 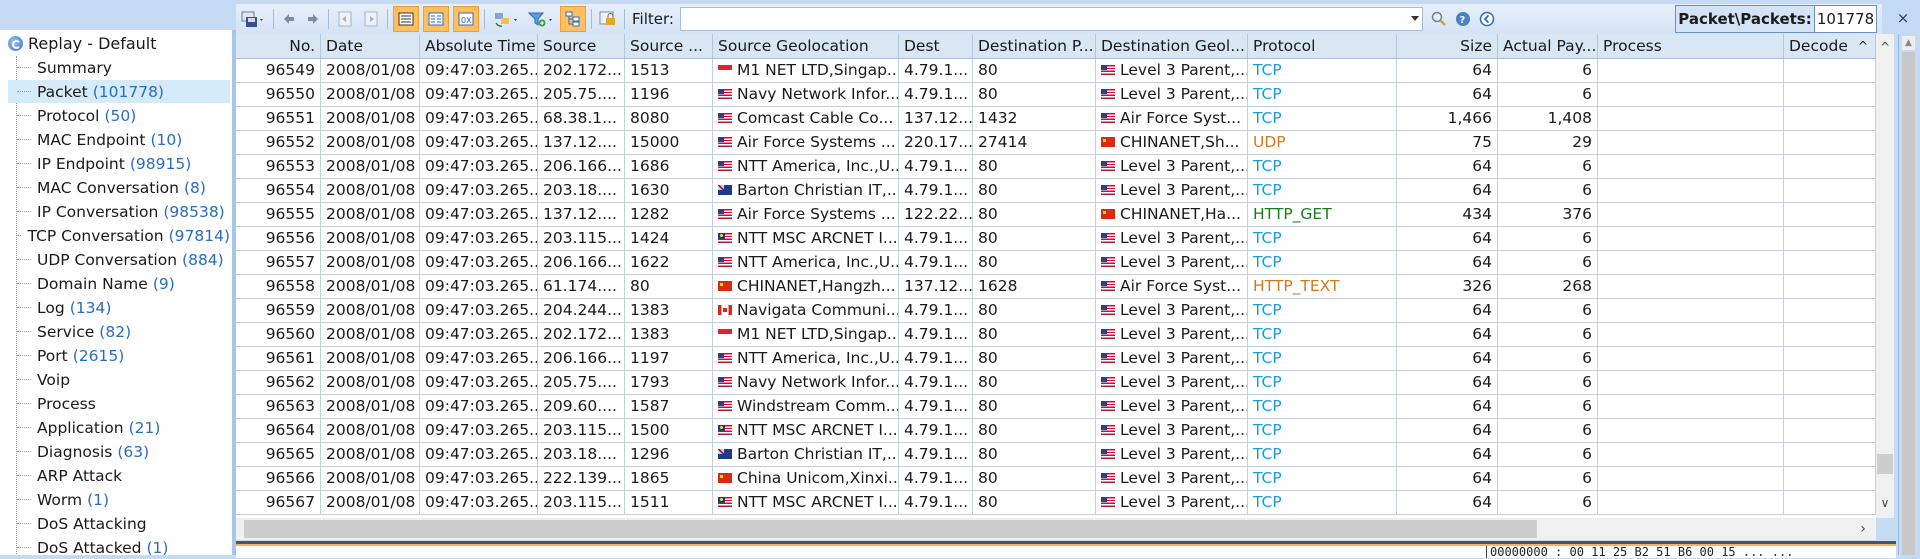 I want to click on panel-vertical-scrollbar: ▲, so click(x=1908, y=294).